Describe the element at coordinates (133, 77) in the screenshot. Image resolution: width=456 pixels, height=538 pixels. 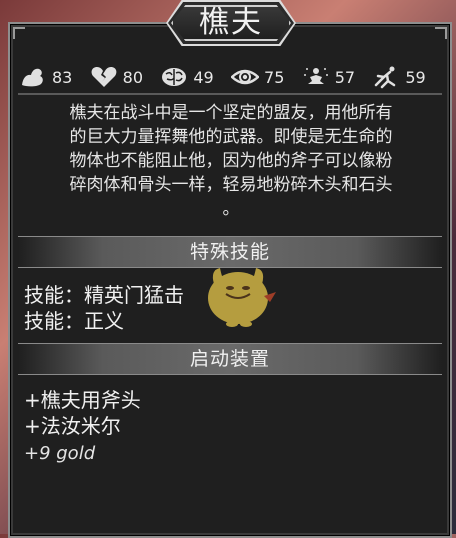
I see `stat-value: 80` at that location.